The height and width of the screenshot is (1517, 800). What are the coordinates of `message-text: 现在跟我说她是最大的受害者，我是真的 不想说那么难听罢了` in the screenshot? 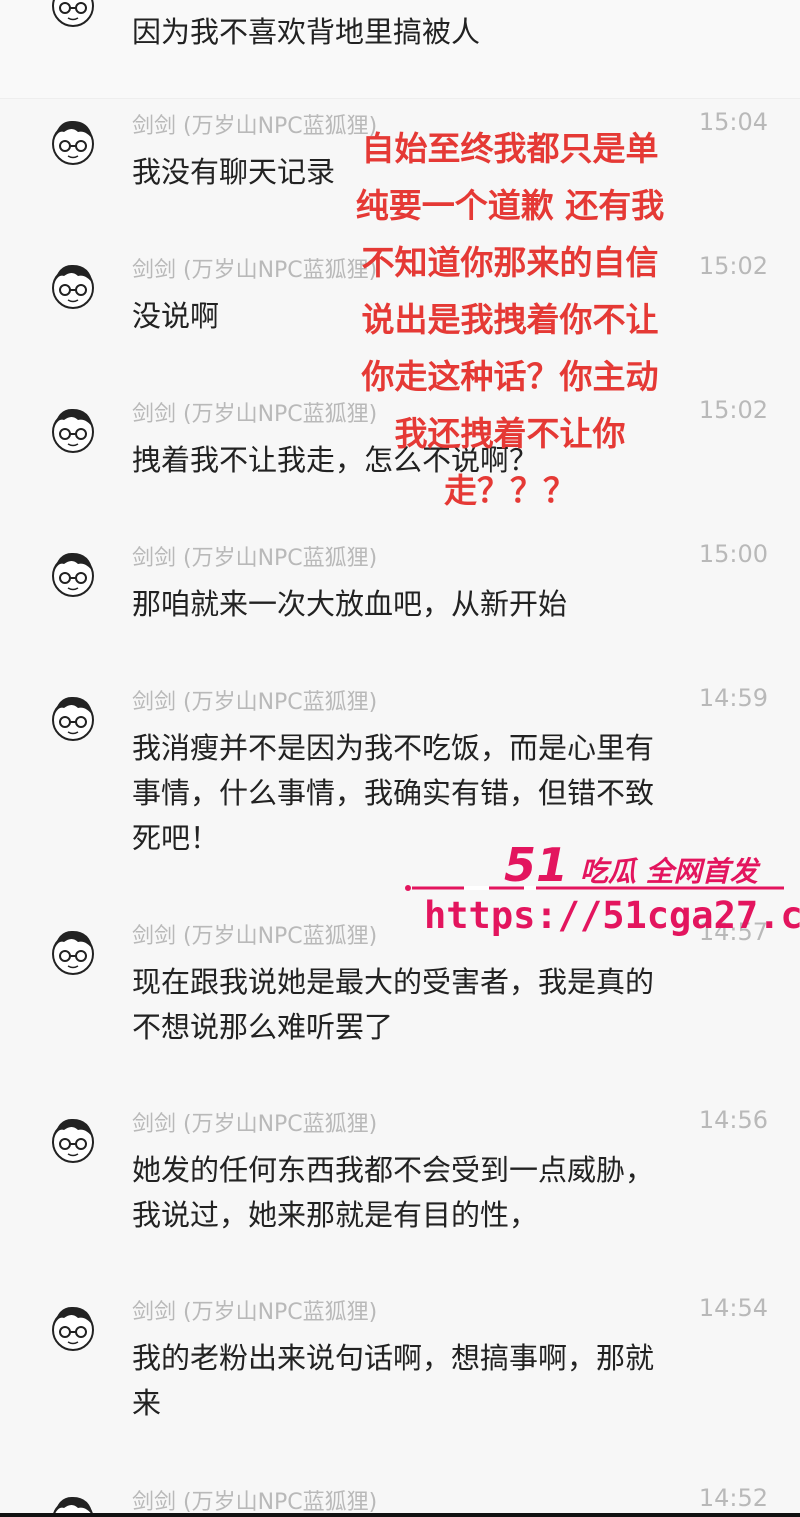 It's located at (393, 1004).